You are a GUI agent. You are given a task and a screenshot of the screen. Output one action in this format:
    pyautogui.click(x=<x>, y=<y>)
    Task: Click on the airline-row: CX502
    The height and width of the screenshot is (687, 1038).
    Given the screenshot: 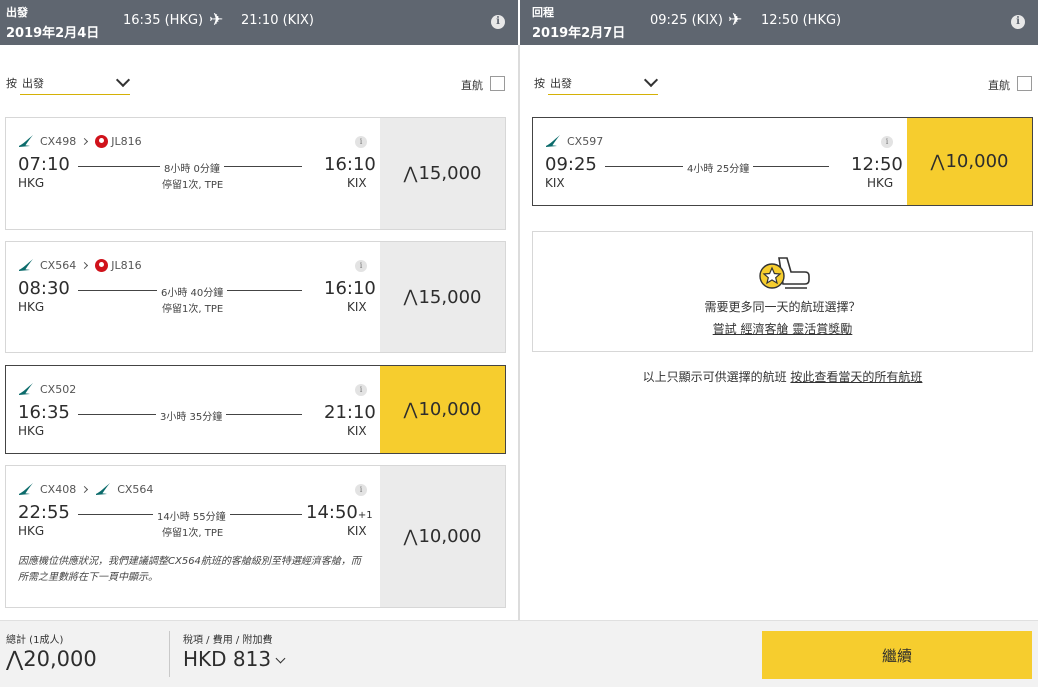 What is the action you would take?
    pyautogui.click(x=47, y=389)
    